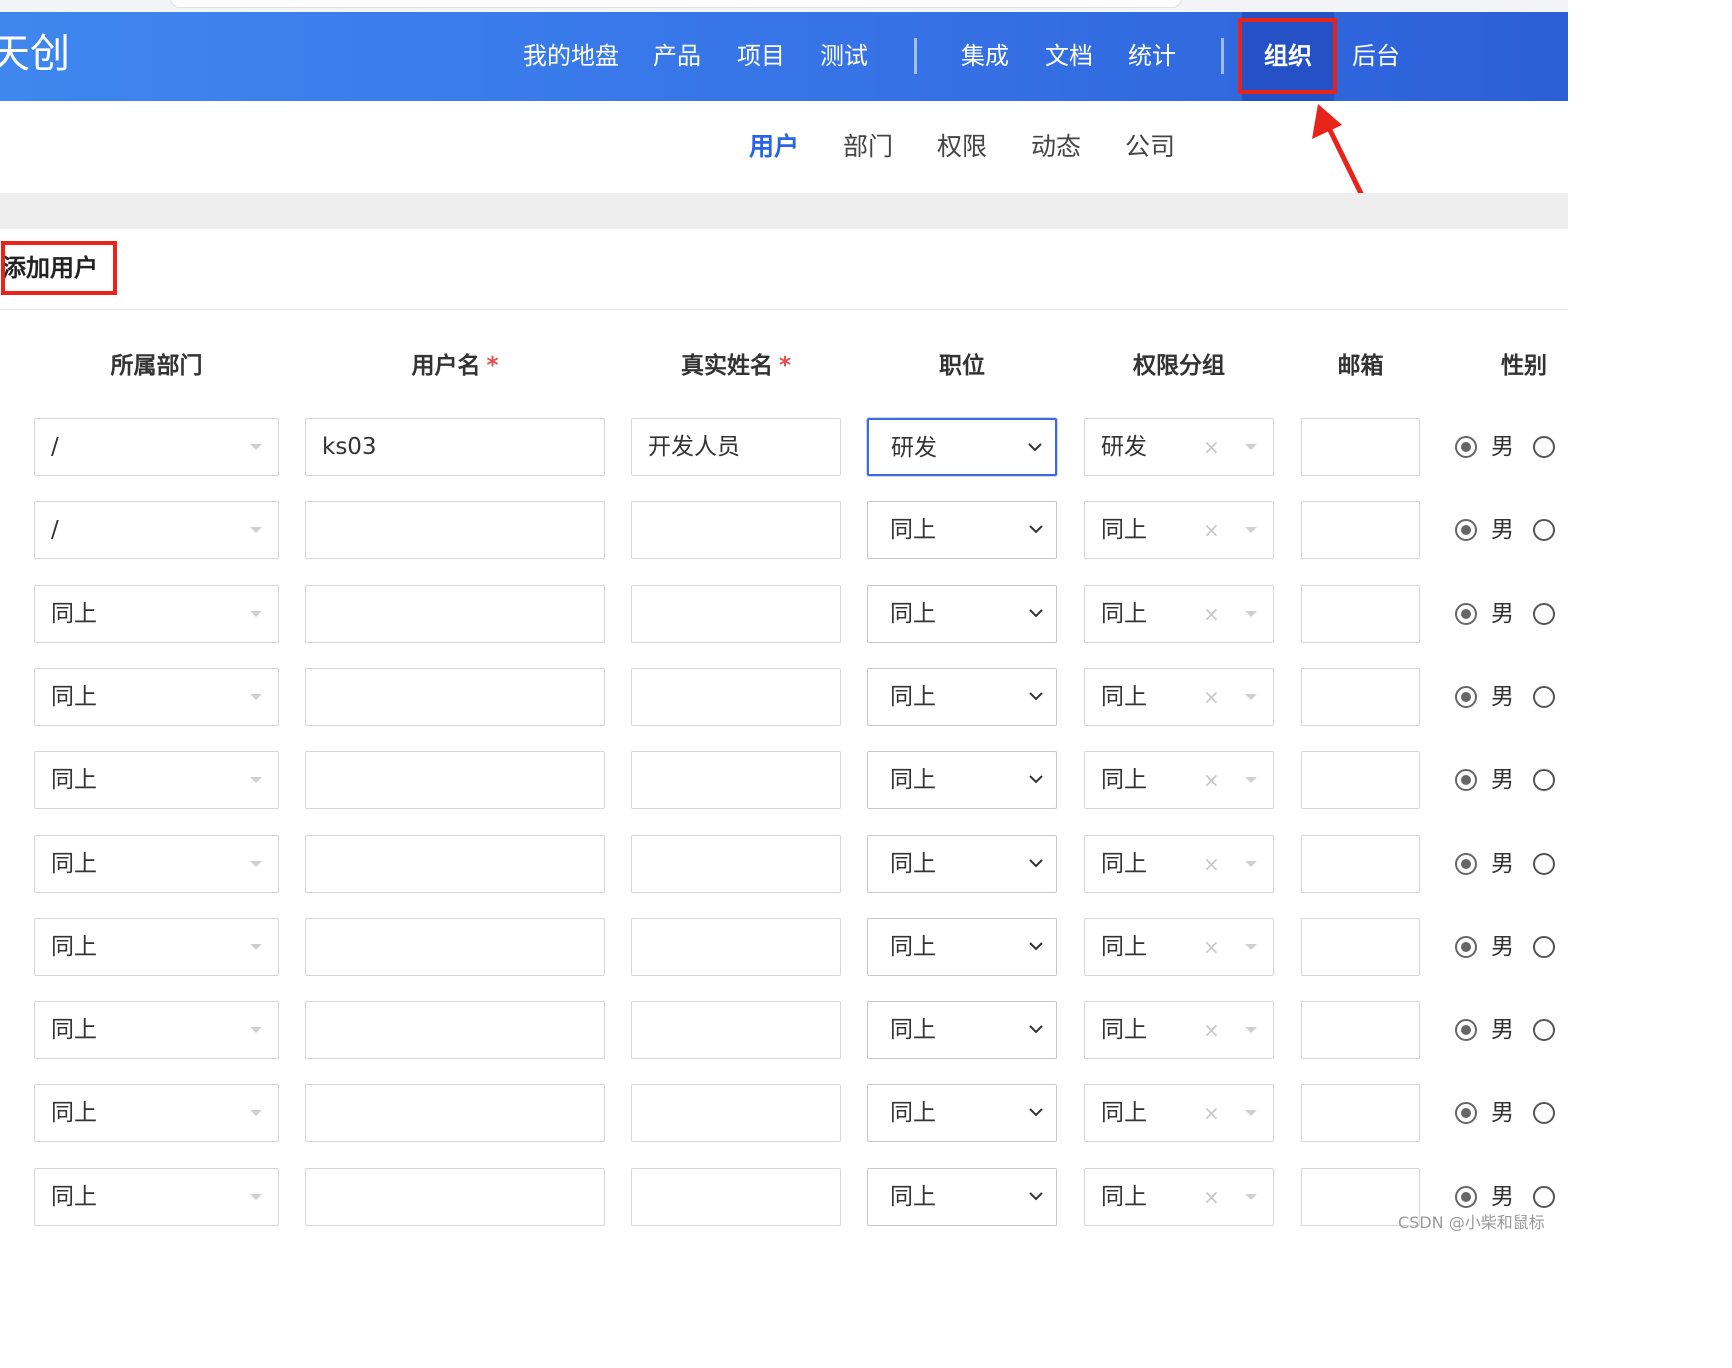  Describe the element at coordinates (1179, 447) in the screenshot. I see `group-select: 研发 ×` at that location.